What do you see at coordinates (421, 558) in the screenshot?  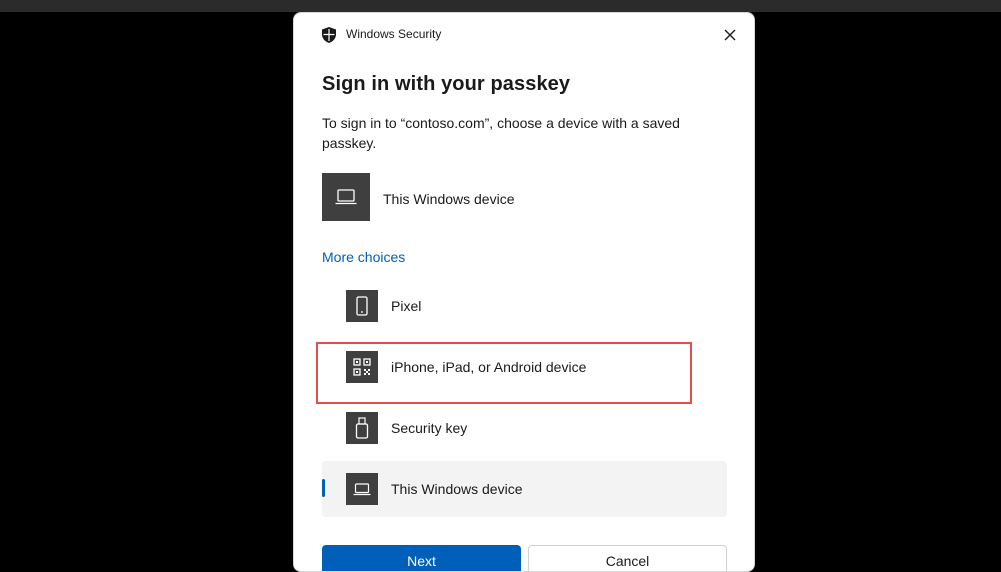 I see `next-button: Next` at bounding box center [421, 558].